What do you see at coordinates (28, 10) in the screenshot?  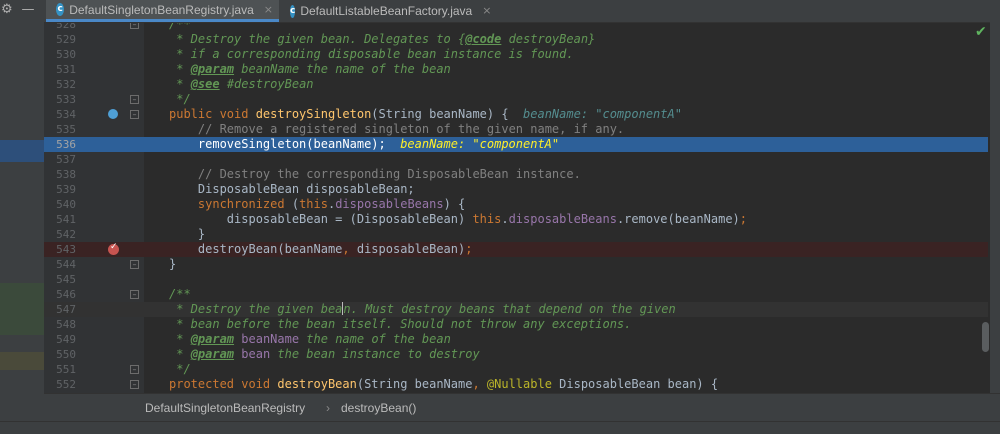 I see `minus-icon: —` at bounding box center [28, 10].